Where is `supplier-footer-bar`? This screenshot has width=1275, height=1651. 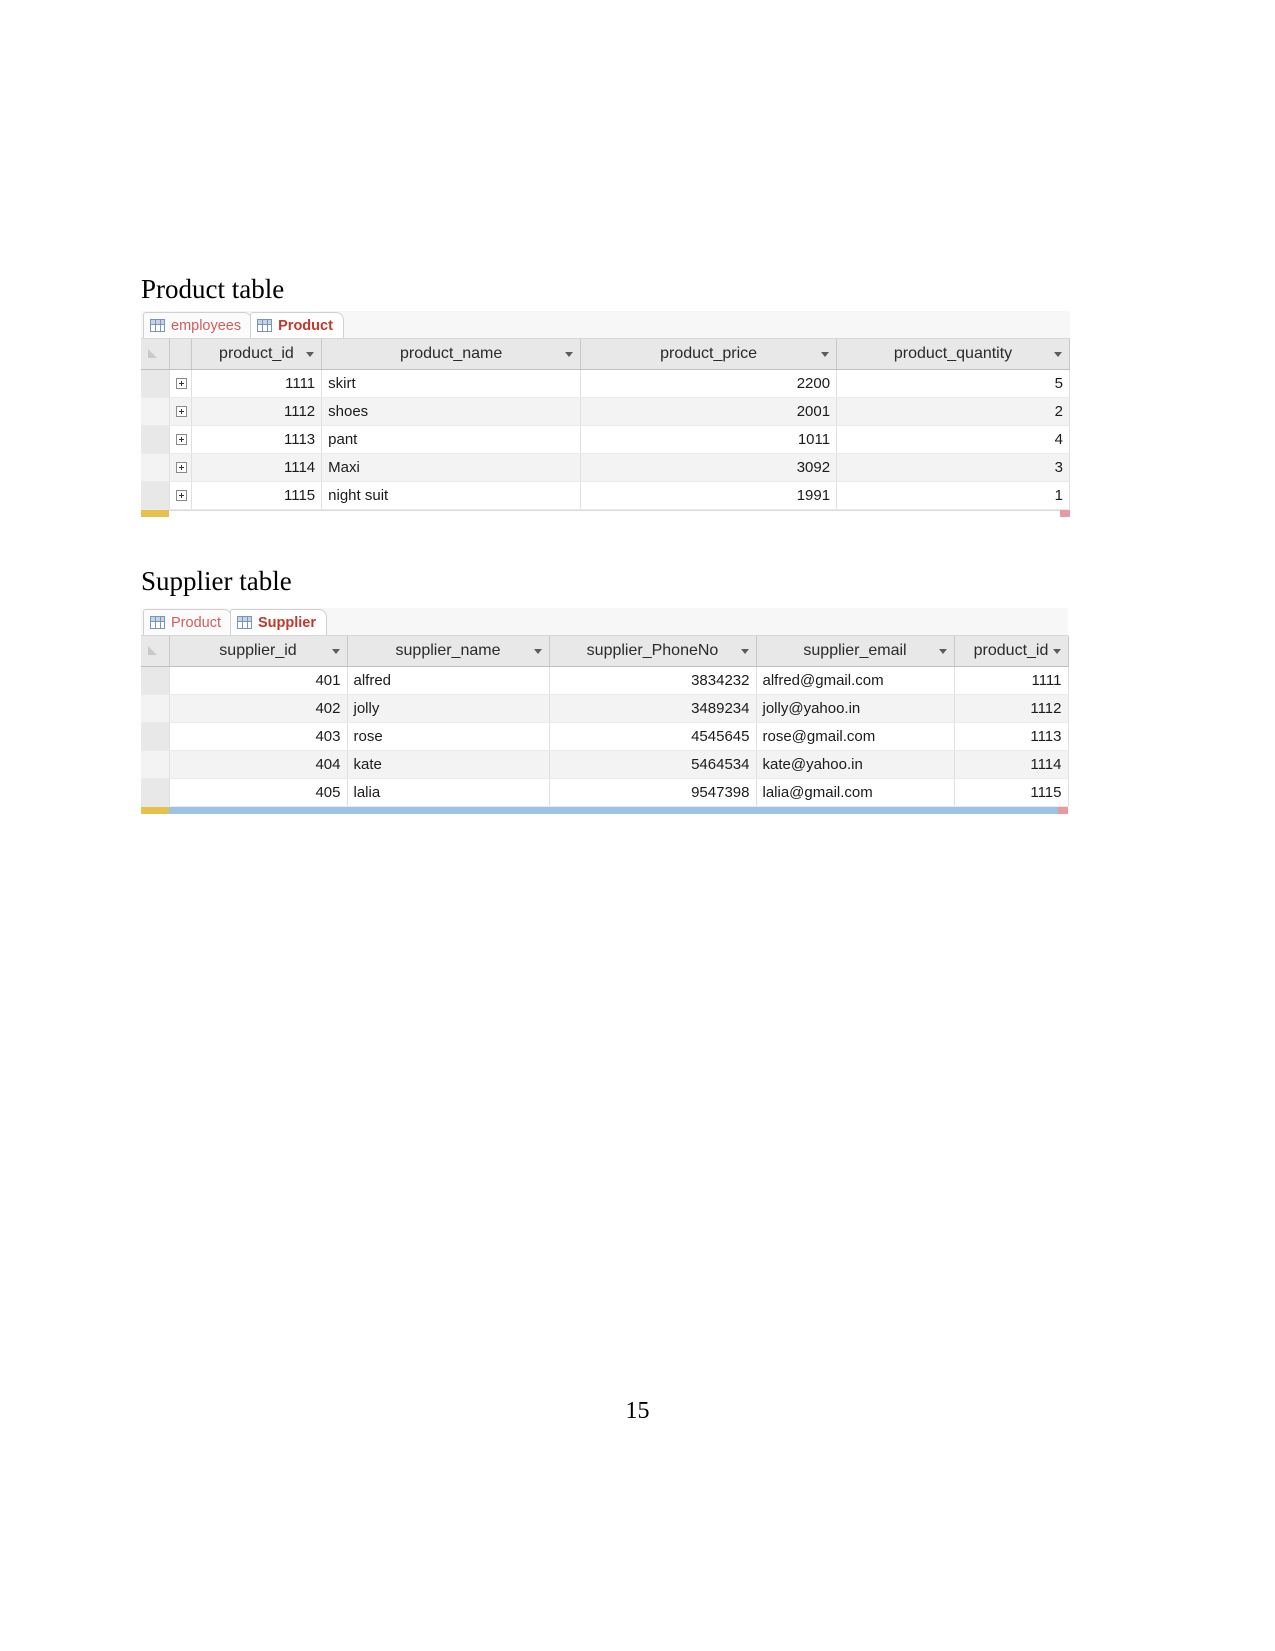
supplier-footer-bar is located at coordinates (604, 810).